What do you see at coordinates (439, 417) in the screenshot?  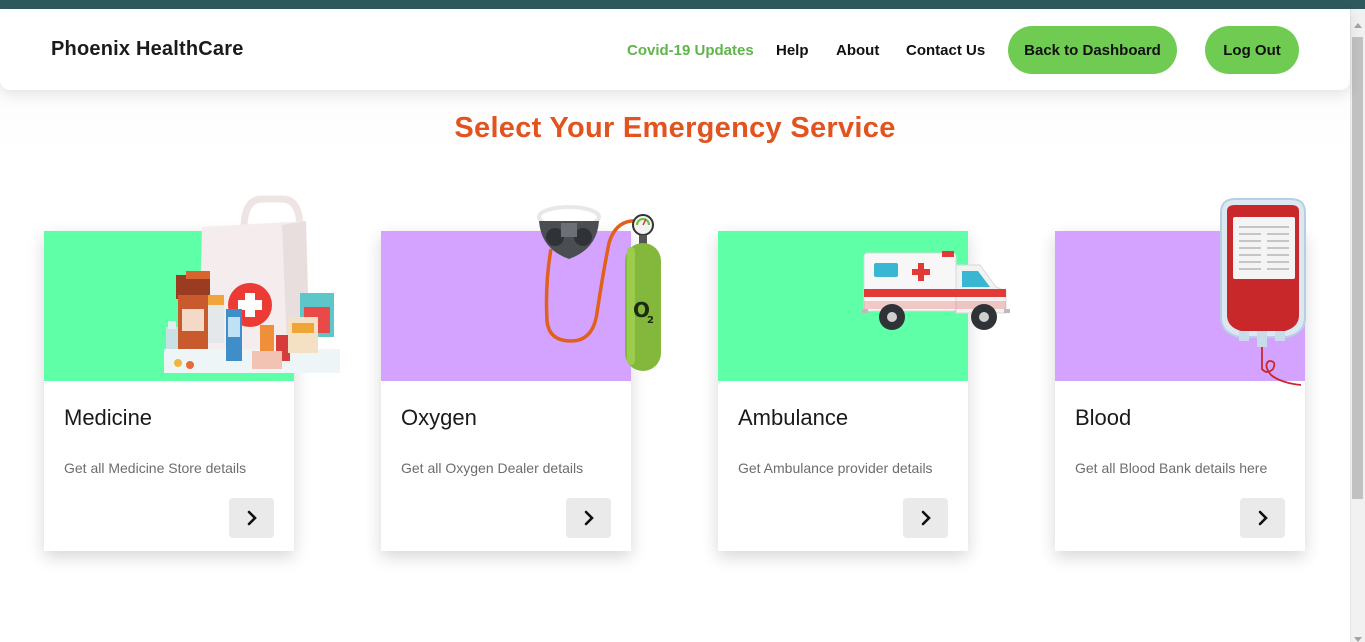 I see `card-title: Oxygen` at bounding box center [439, 417].